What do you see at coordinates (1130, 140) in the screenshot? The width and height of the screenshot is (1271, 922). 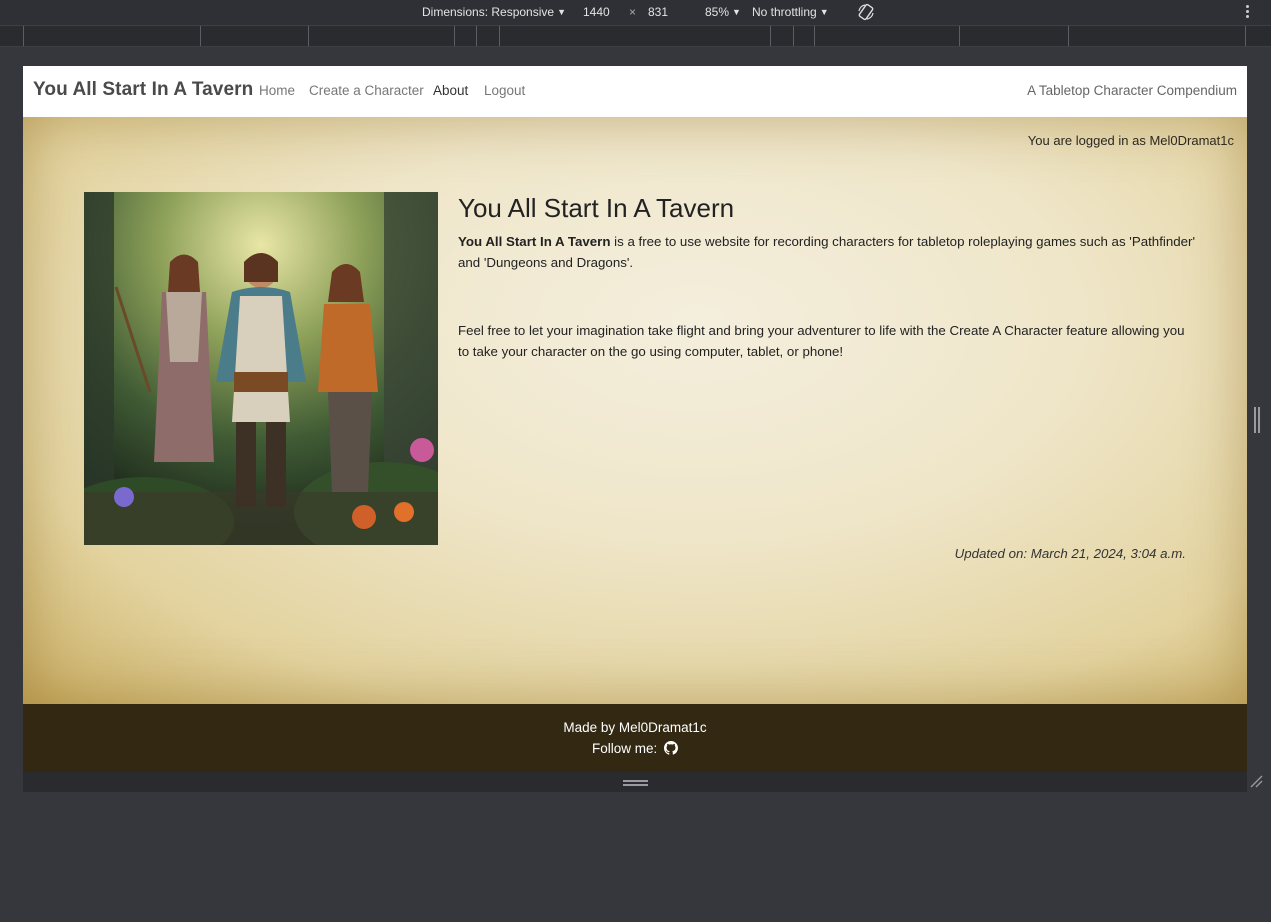 I see `login-status: You are logged in as Mel0Dramat1c` at bounding box center [1130, 140].